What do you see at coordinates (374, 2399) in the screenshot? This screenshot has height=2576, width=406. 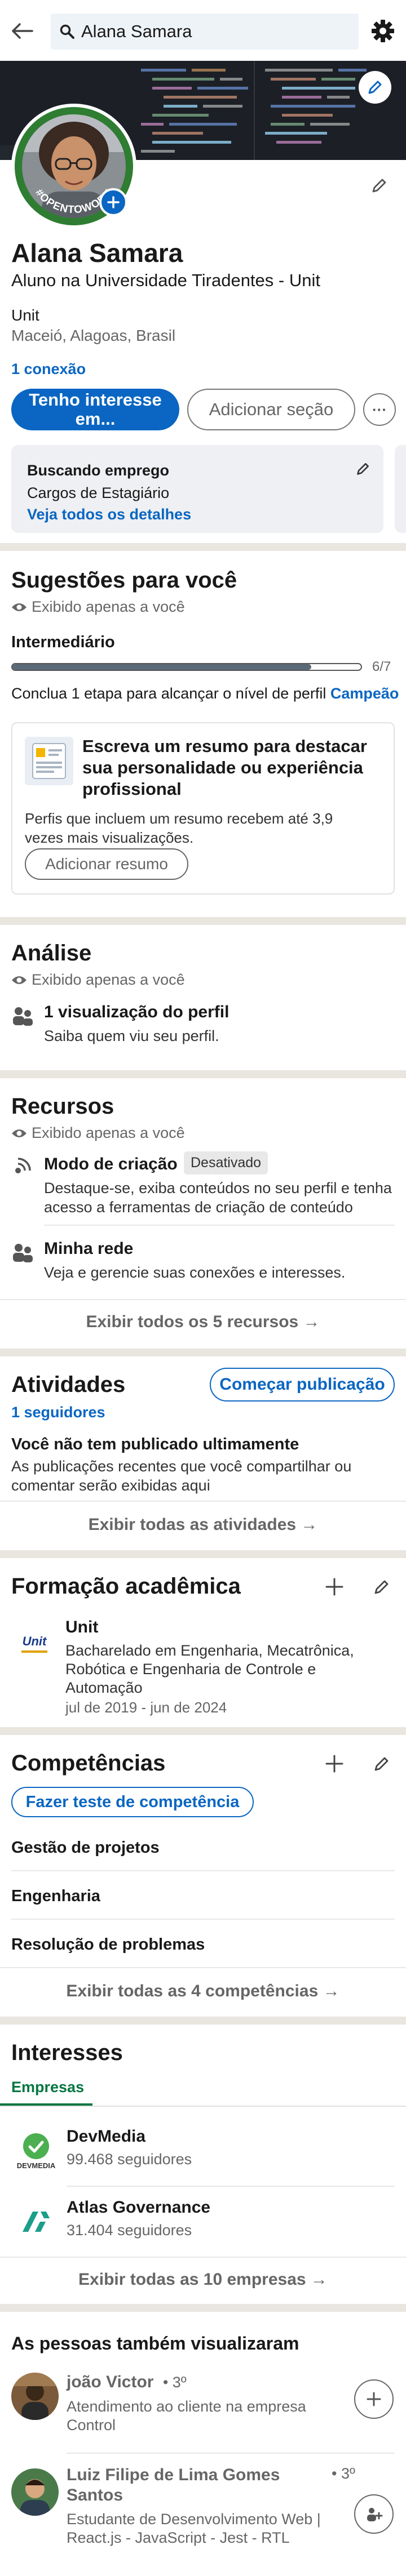 I see `connect-plus-icon` at bounding box center [374, 2399].